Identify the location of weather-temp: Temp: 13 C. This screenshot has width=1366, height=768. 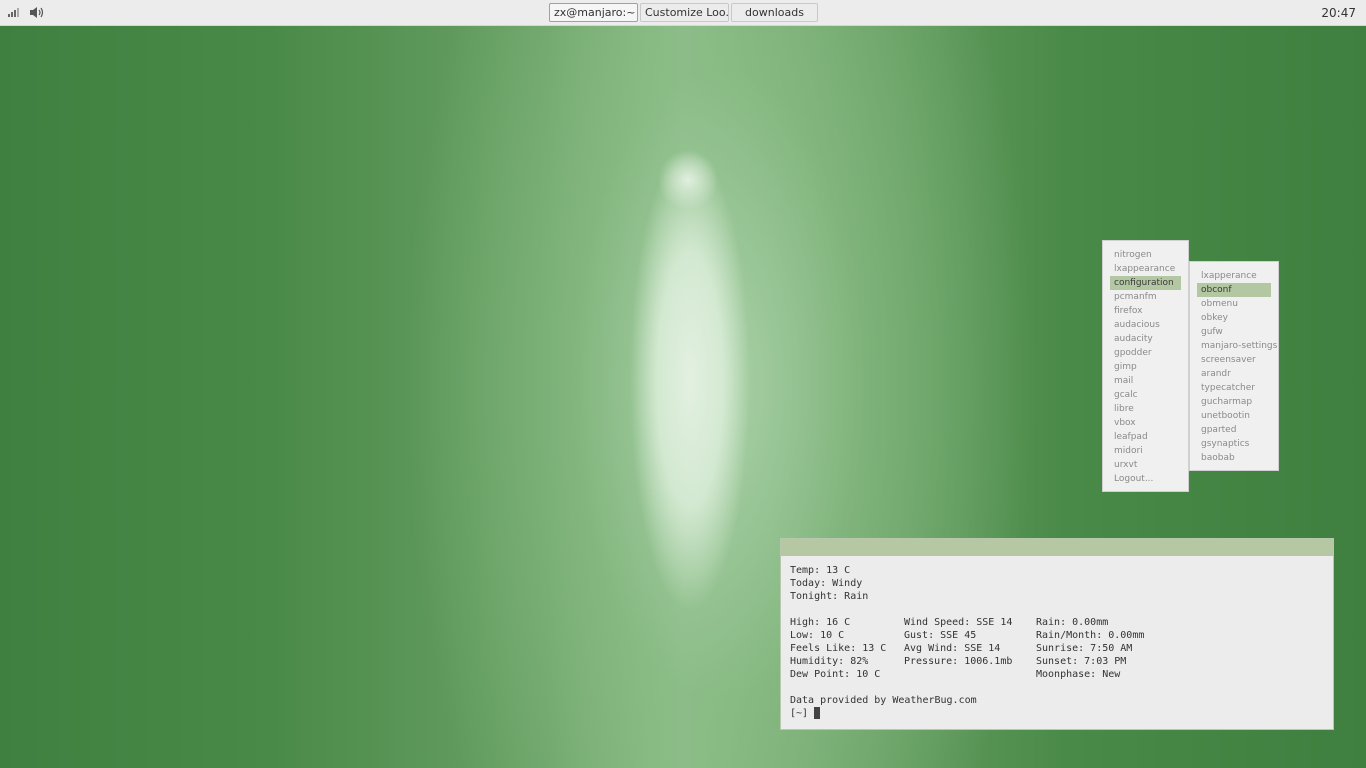
(820, 570).